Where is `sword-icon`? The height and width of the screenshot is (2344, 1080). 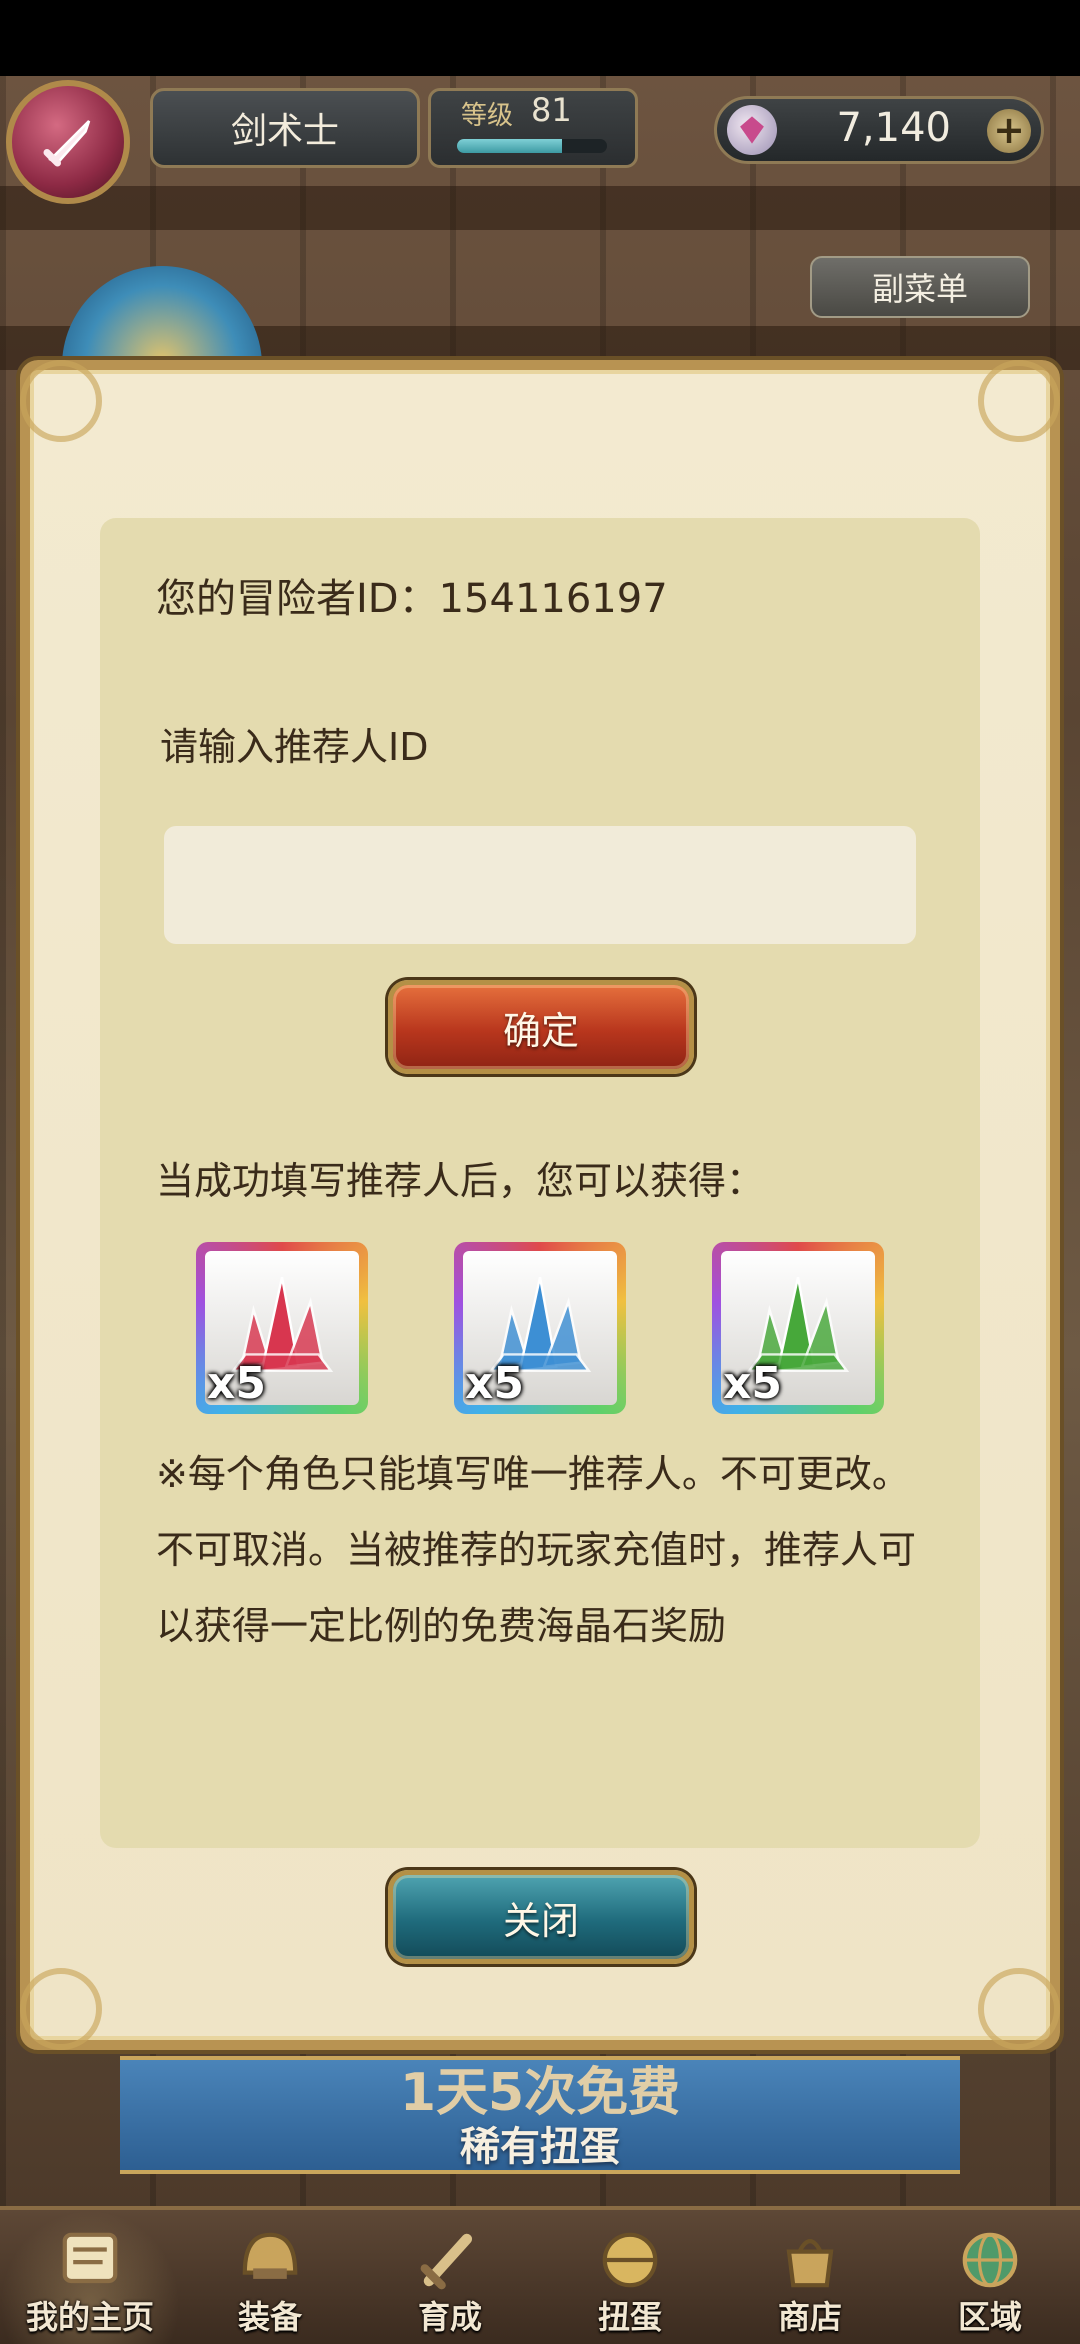 sword-icon is located at coordinates (446, 2261).